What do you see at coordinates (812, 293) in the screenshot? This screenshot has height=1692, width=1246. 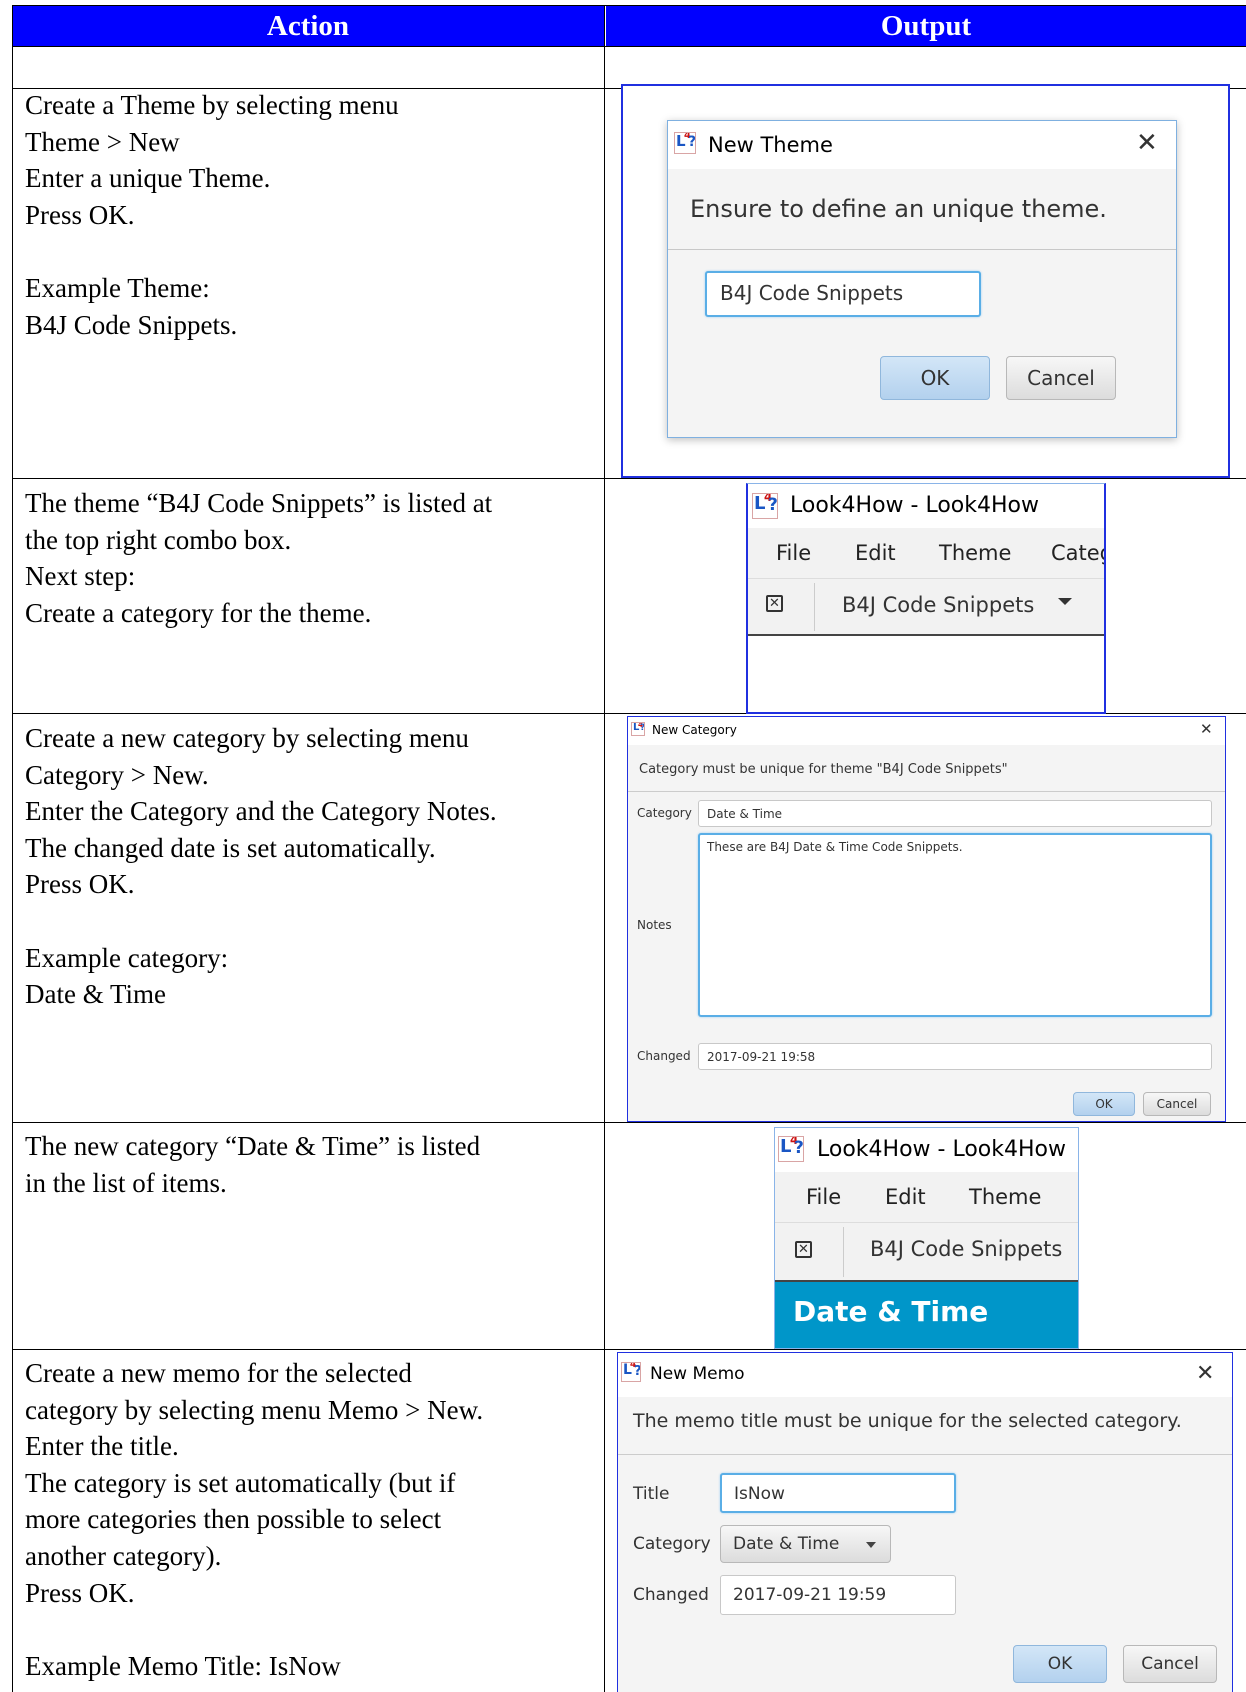 I see `theme-name-value: B4J Code Snippets` at bounding box center [812, 293].